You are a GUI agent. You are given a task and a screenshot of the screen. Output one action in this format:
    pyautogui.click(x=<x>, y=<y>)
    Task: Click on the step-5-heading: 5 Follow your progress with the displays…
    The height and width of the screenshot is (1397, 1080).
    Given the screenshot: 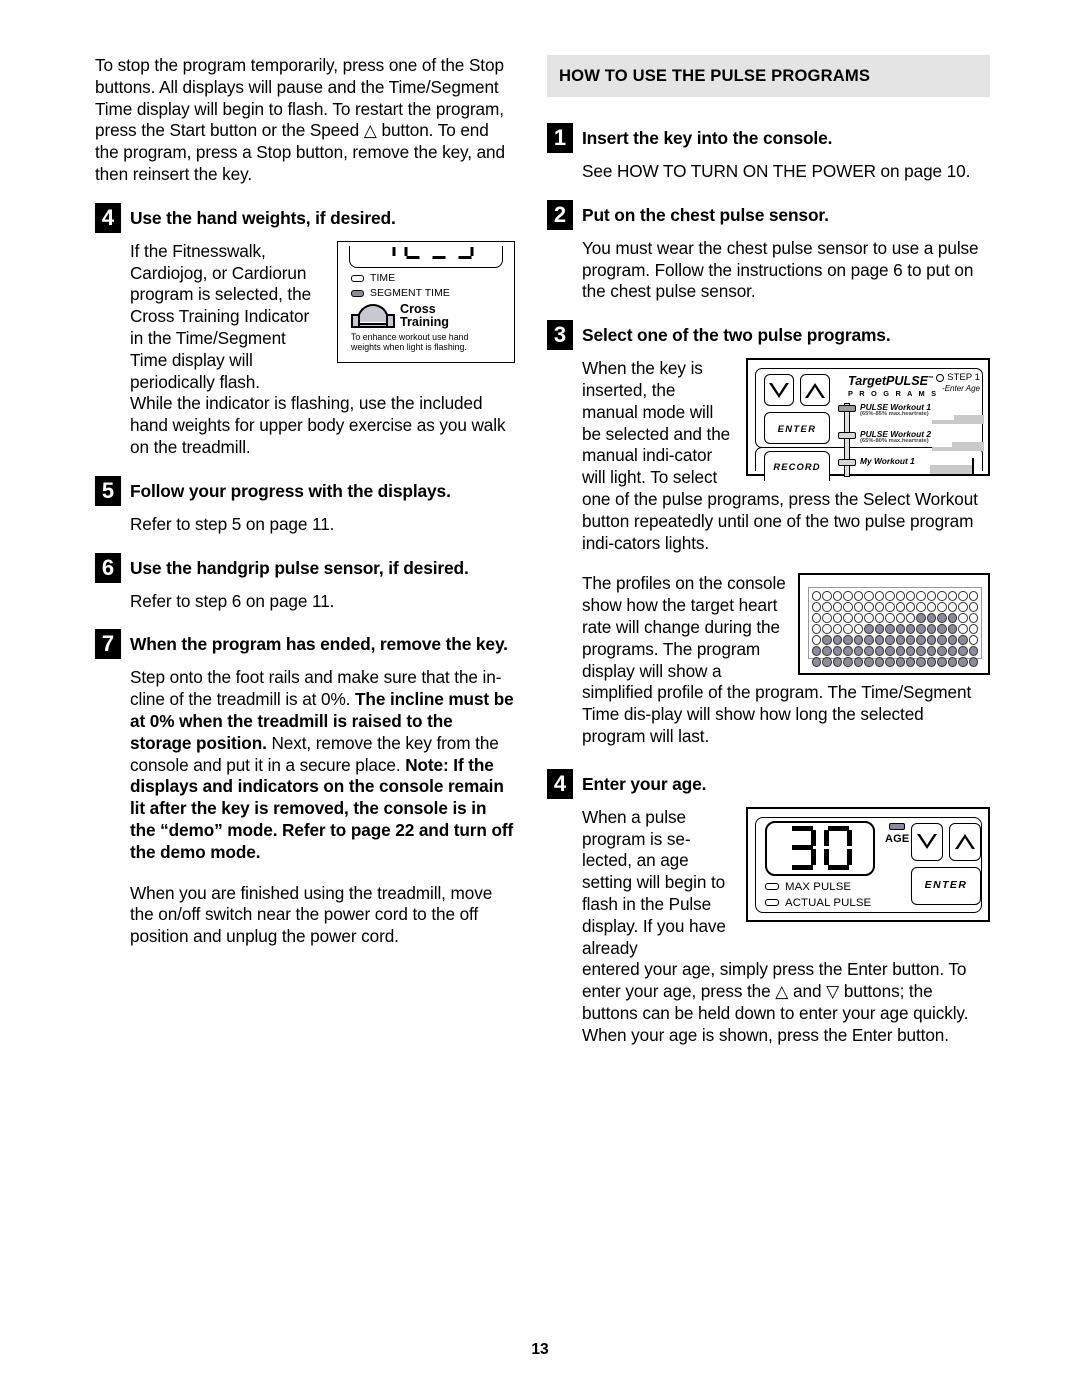 What is the action you would take?
    pyautogui.click(x=305, y=490)
    